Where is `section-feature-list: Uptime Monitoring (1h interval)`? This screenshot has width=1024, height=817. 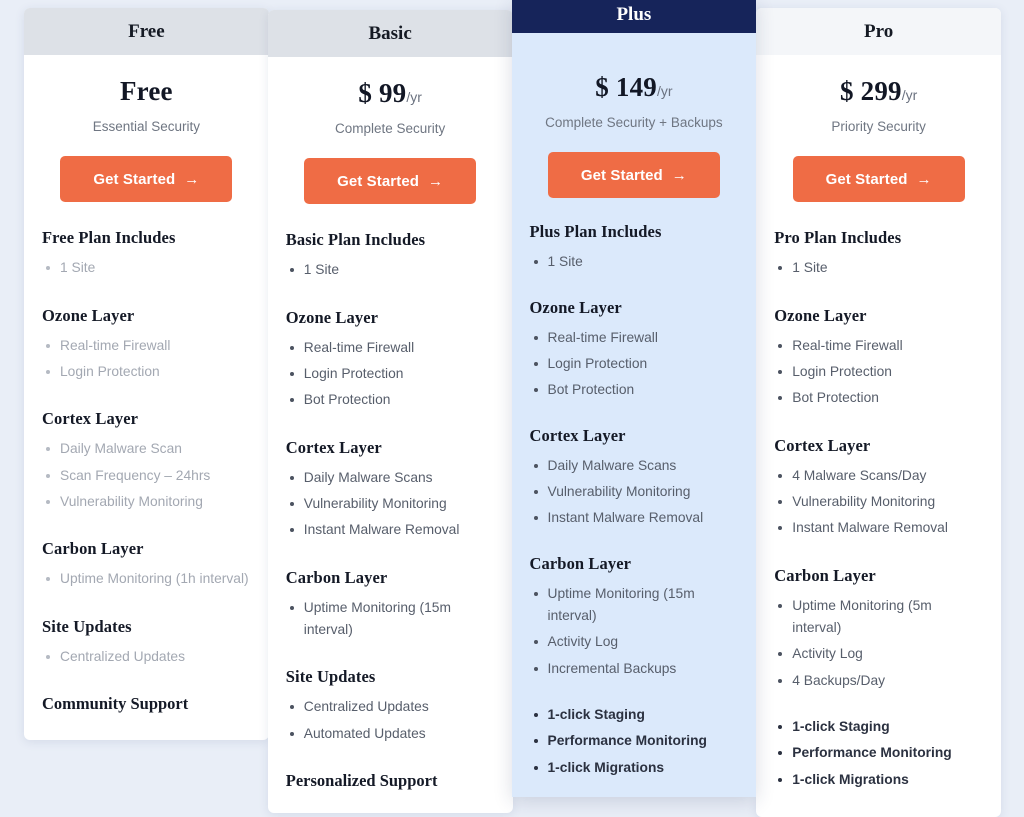
section-feature-list: Uptime Monitoring (1h interval) is located at coordinates (146, 579).